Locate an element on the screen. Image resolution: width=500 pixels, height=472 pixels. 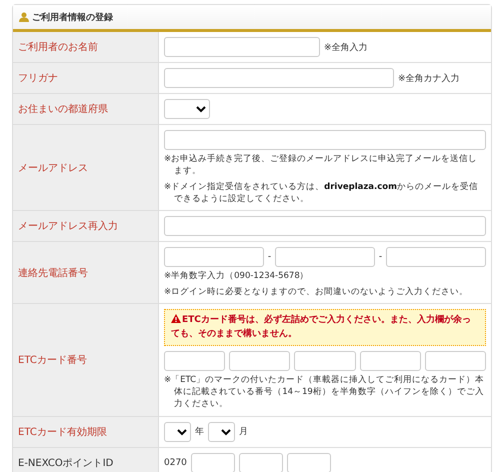
unit-label: 年 is located at coordinates (199, 432).